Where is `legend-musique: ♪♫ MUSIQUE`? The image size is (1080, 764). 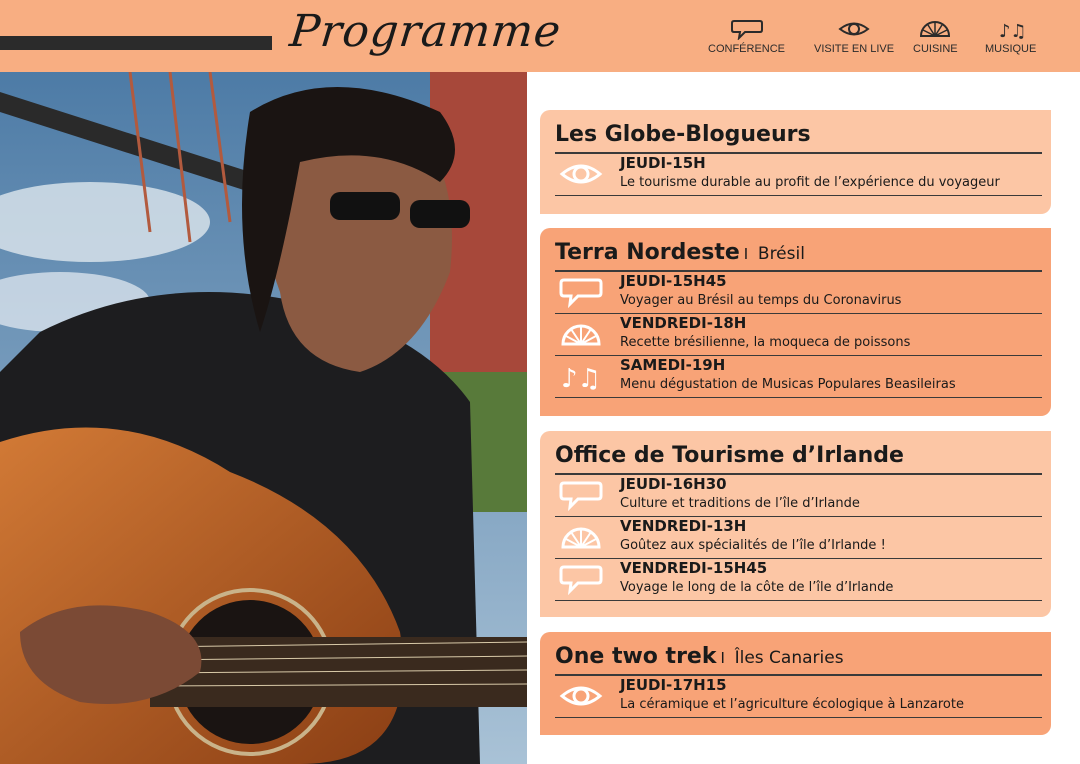
legend-musique: ♪♫ MUSIQUE is located at coordinates (1010, 36).